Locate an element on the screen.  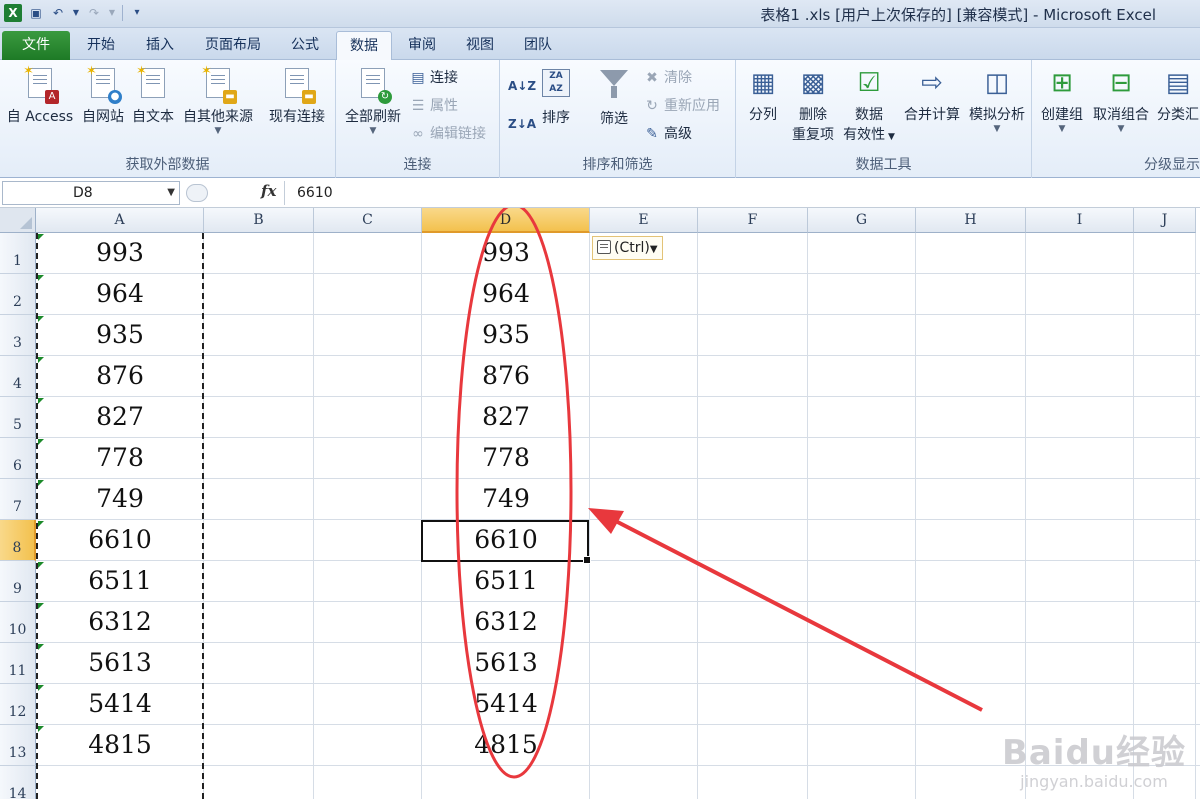
consolidate-icon: ⇨ is located at coordinates (932, 83).